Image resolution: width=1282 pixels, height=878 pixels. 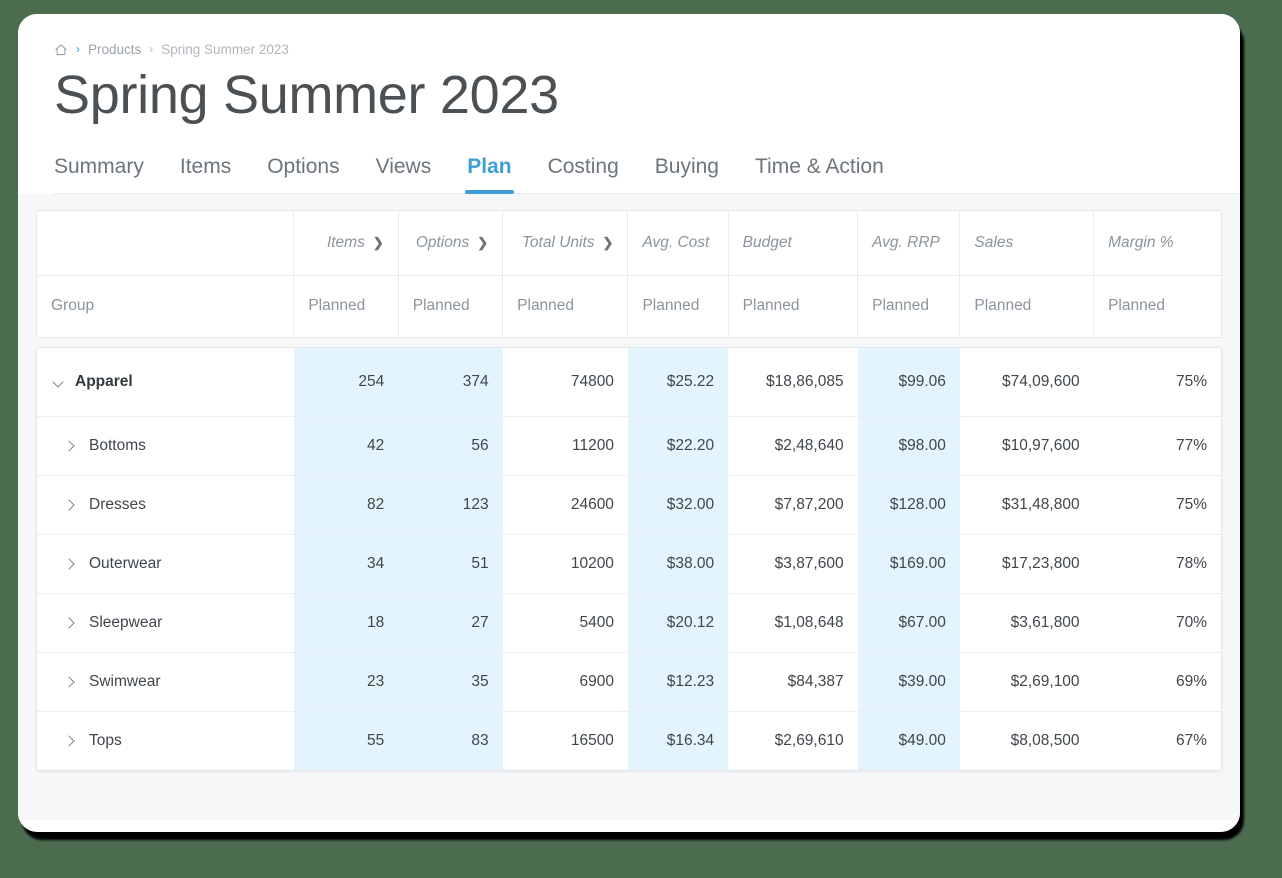 I want to click on row-cell-sales: $10,97,600, so click(x=1026, y=445).